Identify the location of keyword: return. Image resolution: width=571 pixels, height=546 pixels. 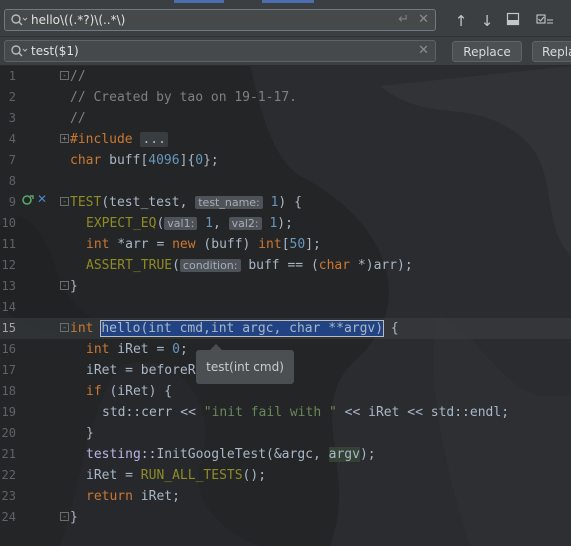
(109, 496).